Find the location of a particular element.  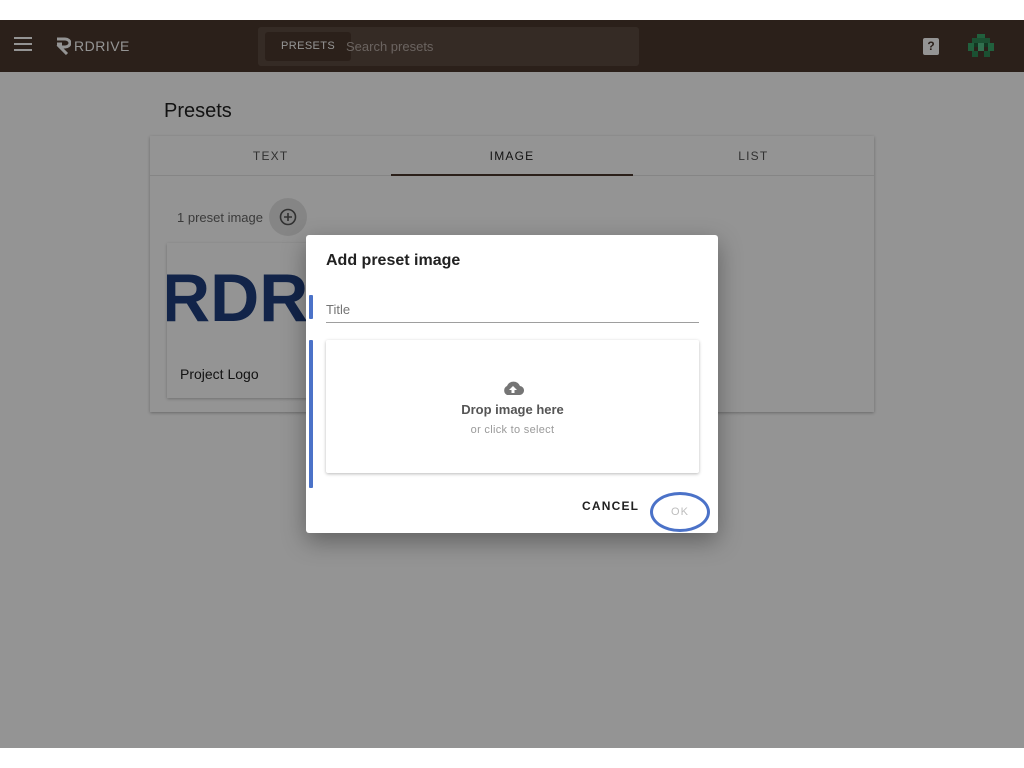

cancel-button: CANCEL is located at coordinates (610, 506).